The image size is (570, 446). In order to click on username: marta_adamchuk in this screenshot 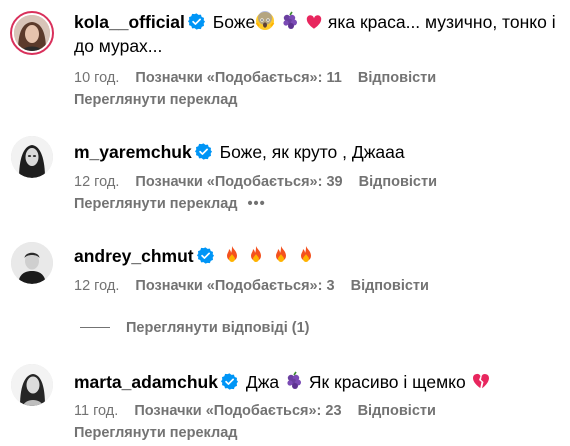, I will do `click(146, 382)`.